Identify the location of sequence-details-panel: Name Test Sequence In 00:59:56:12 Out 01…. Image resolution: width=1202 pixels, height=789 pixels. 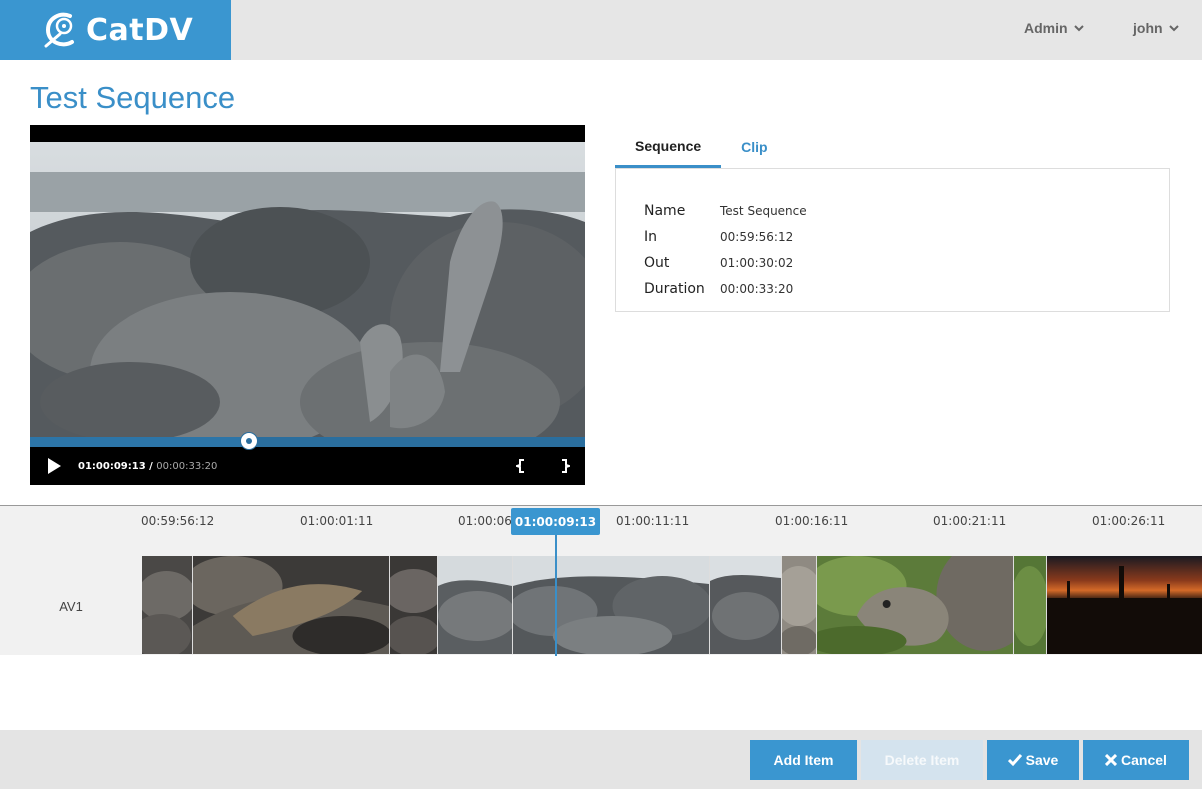
(892, 240).